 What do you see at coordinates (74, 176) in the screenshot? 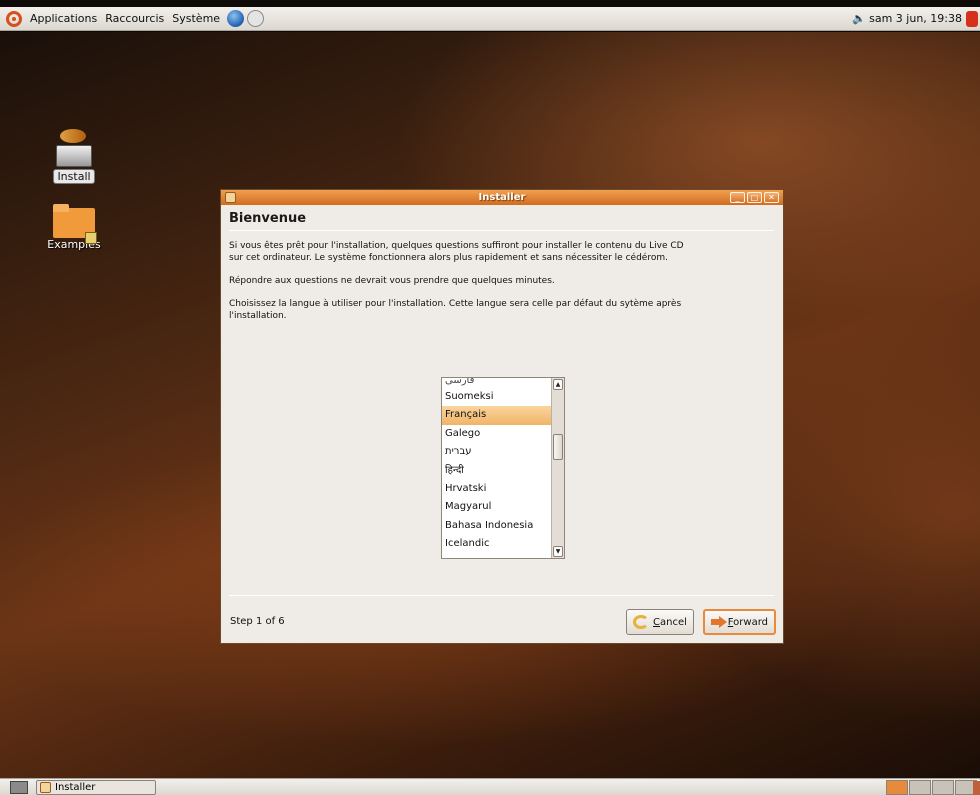
I see `desktop-icon-install-label: Install` at bounding box center [74, 176].